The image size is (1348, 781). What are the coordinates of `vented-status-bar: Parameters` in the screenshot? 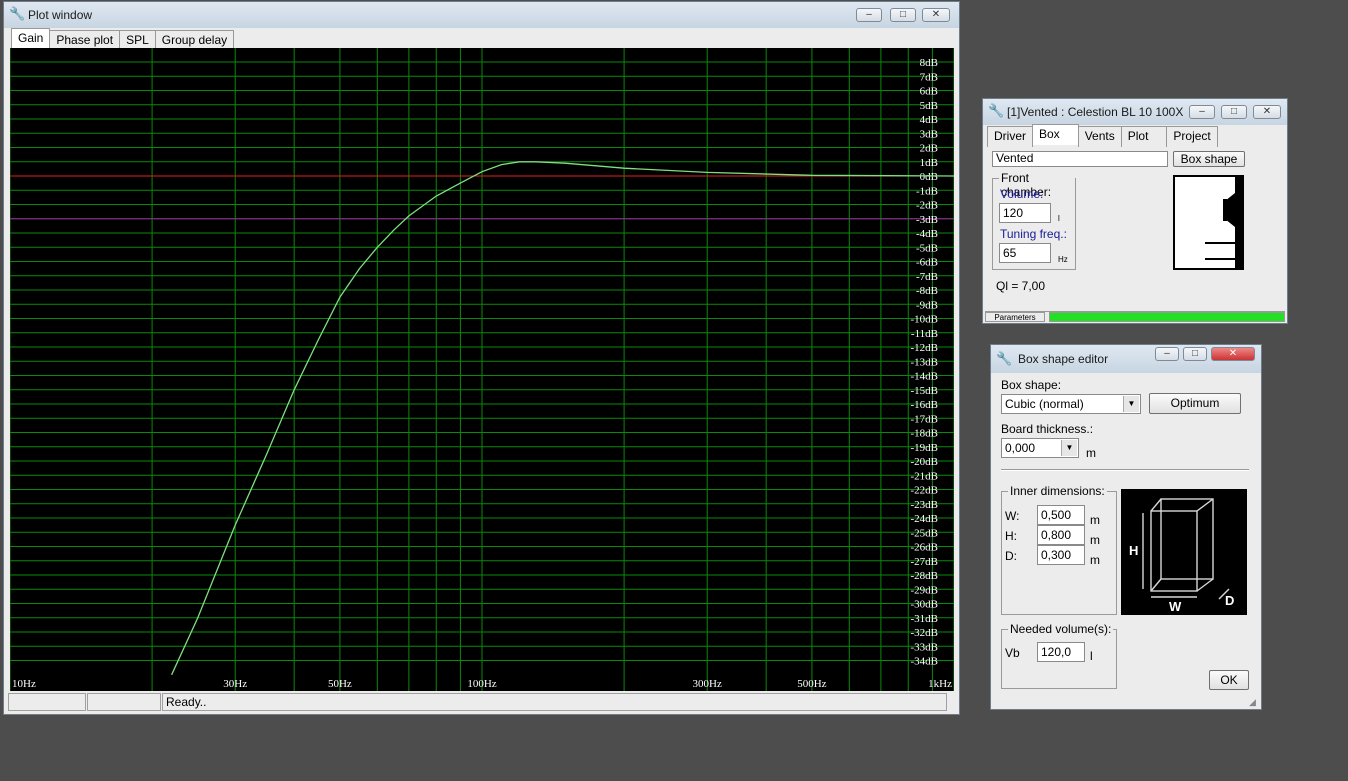 It's located at (1135, 317).